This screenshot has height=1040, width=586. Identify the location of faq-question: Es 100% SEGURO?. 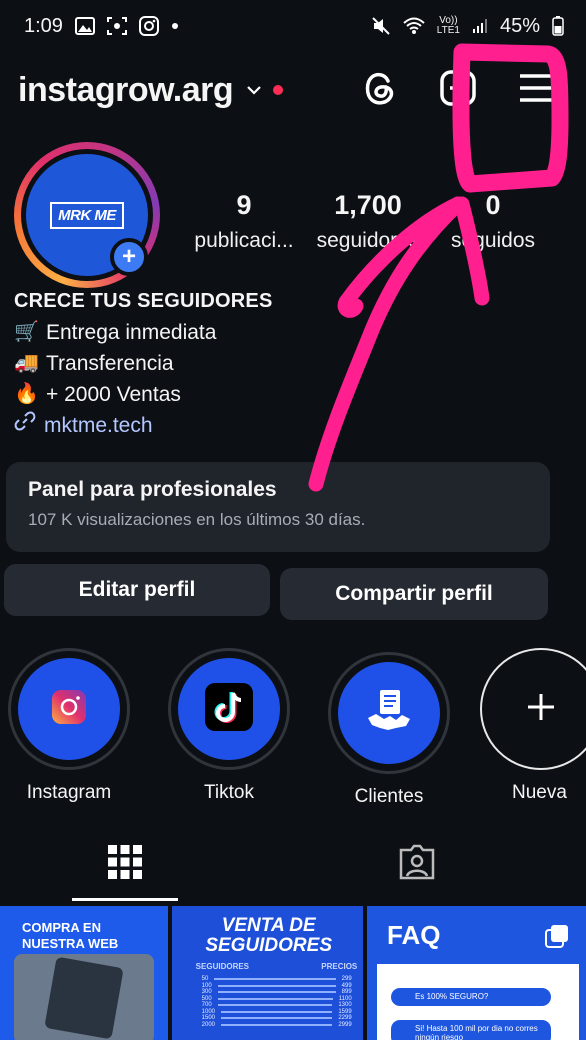
(471, 997).